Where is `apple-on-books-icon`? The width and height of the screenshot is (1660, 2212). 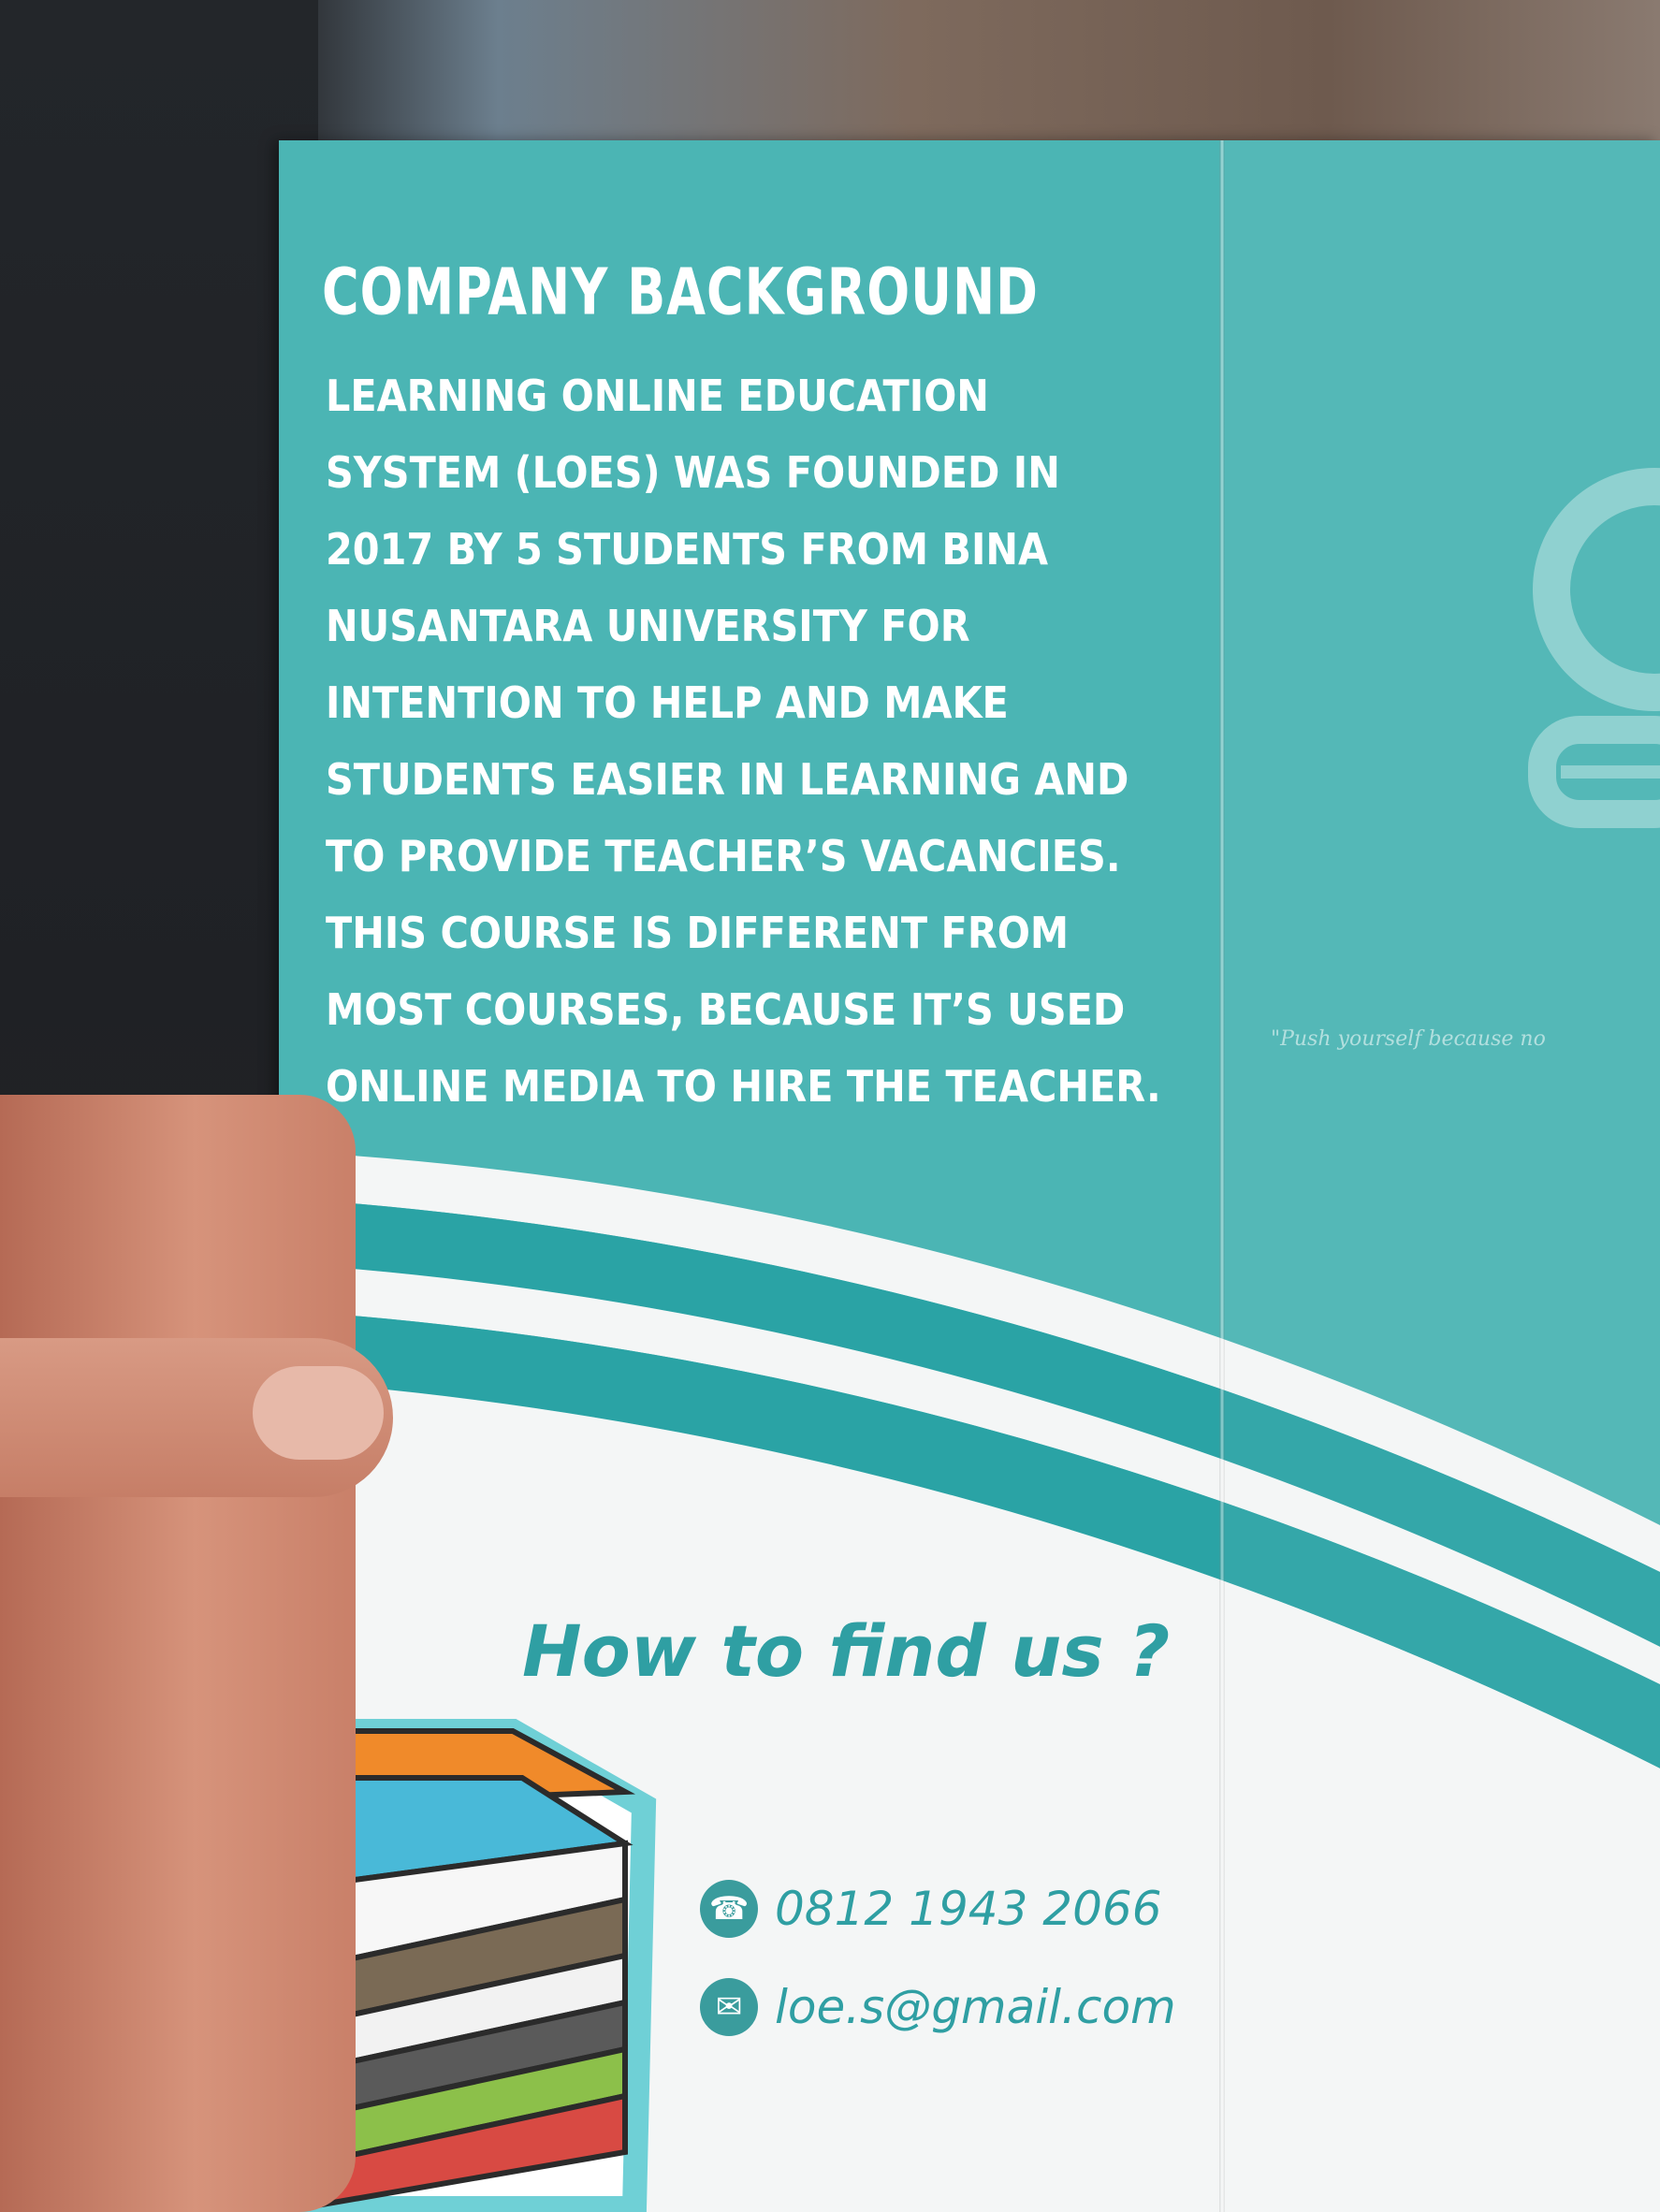
apple-on-books-icon is located at coordinates (1594, 648).